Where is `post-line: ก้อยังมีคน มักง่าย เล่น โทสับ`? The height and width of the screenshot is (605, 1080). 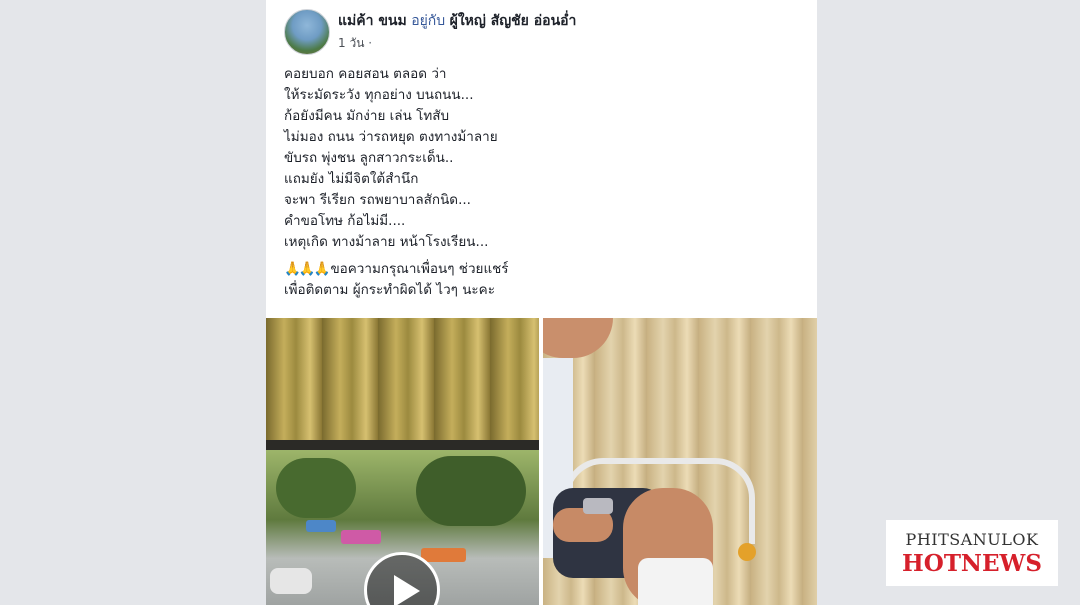 post-line: ก้อยังมีคน มักง่าย เล่น โทสับ is located at coordinates (367, 116).